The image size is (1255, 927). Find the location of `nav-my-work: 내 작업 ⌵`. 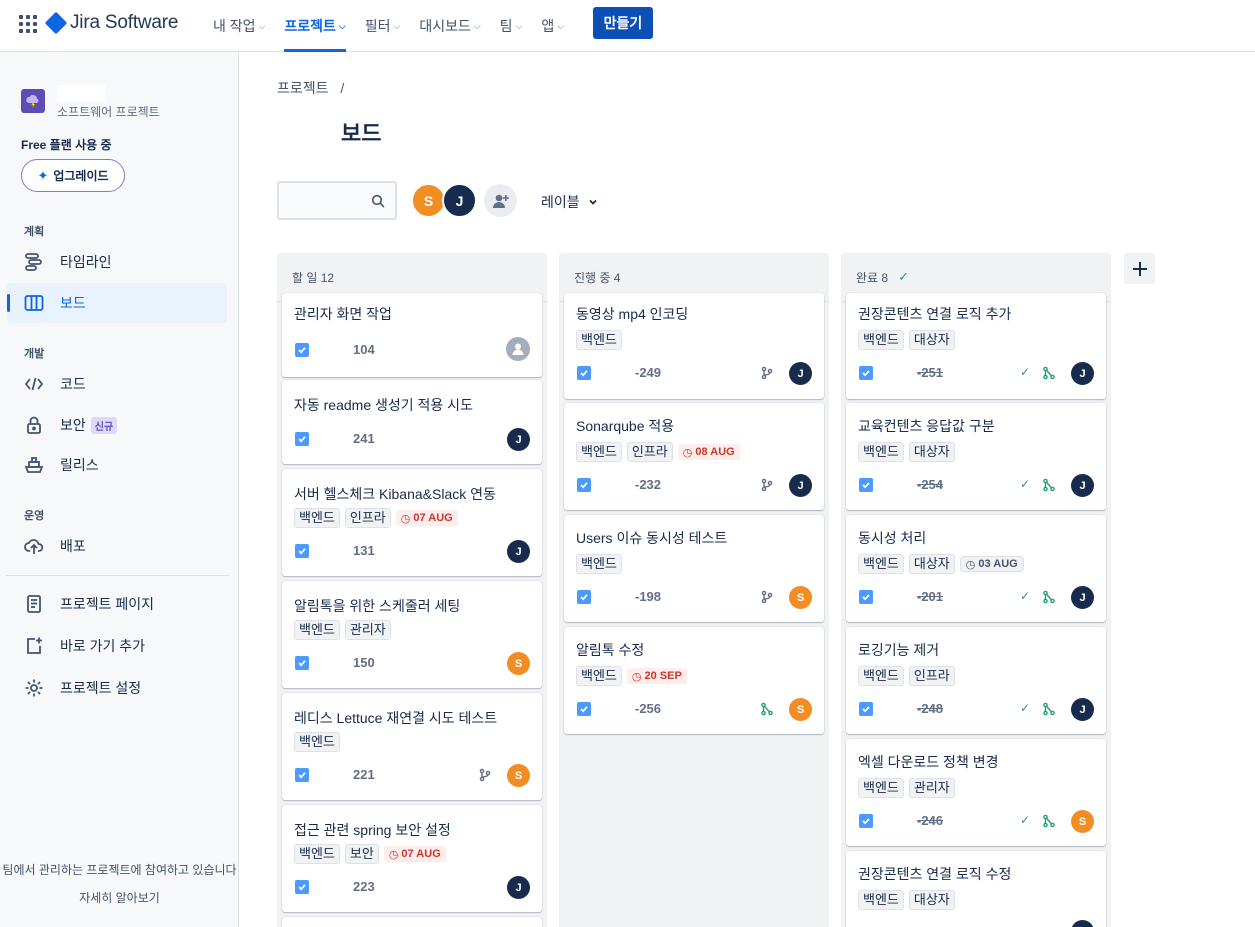

nav-my-work: 내 작업 ⌵ is located at coordinates (239, 26).